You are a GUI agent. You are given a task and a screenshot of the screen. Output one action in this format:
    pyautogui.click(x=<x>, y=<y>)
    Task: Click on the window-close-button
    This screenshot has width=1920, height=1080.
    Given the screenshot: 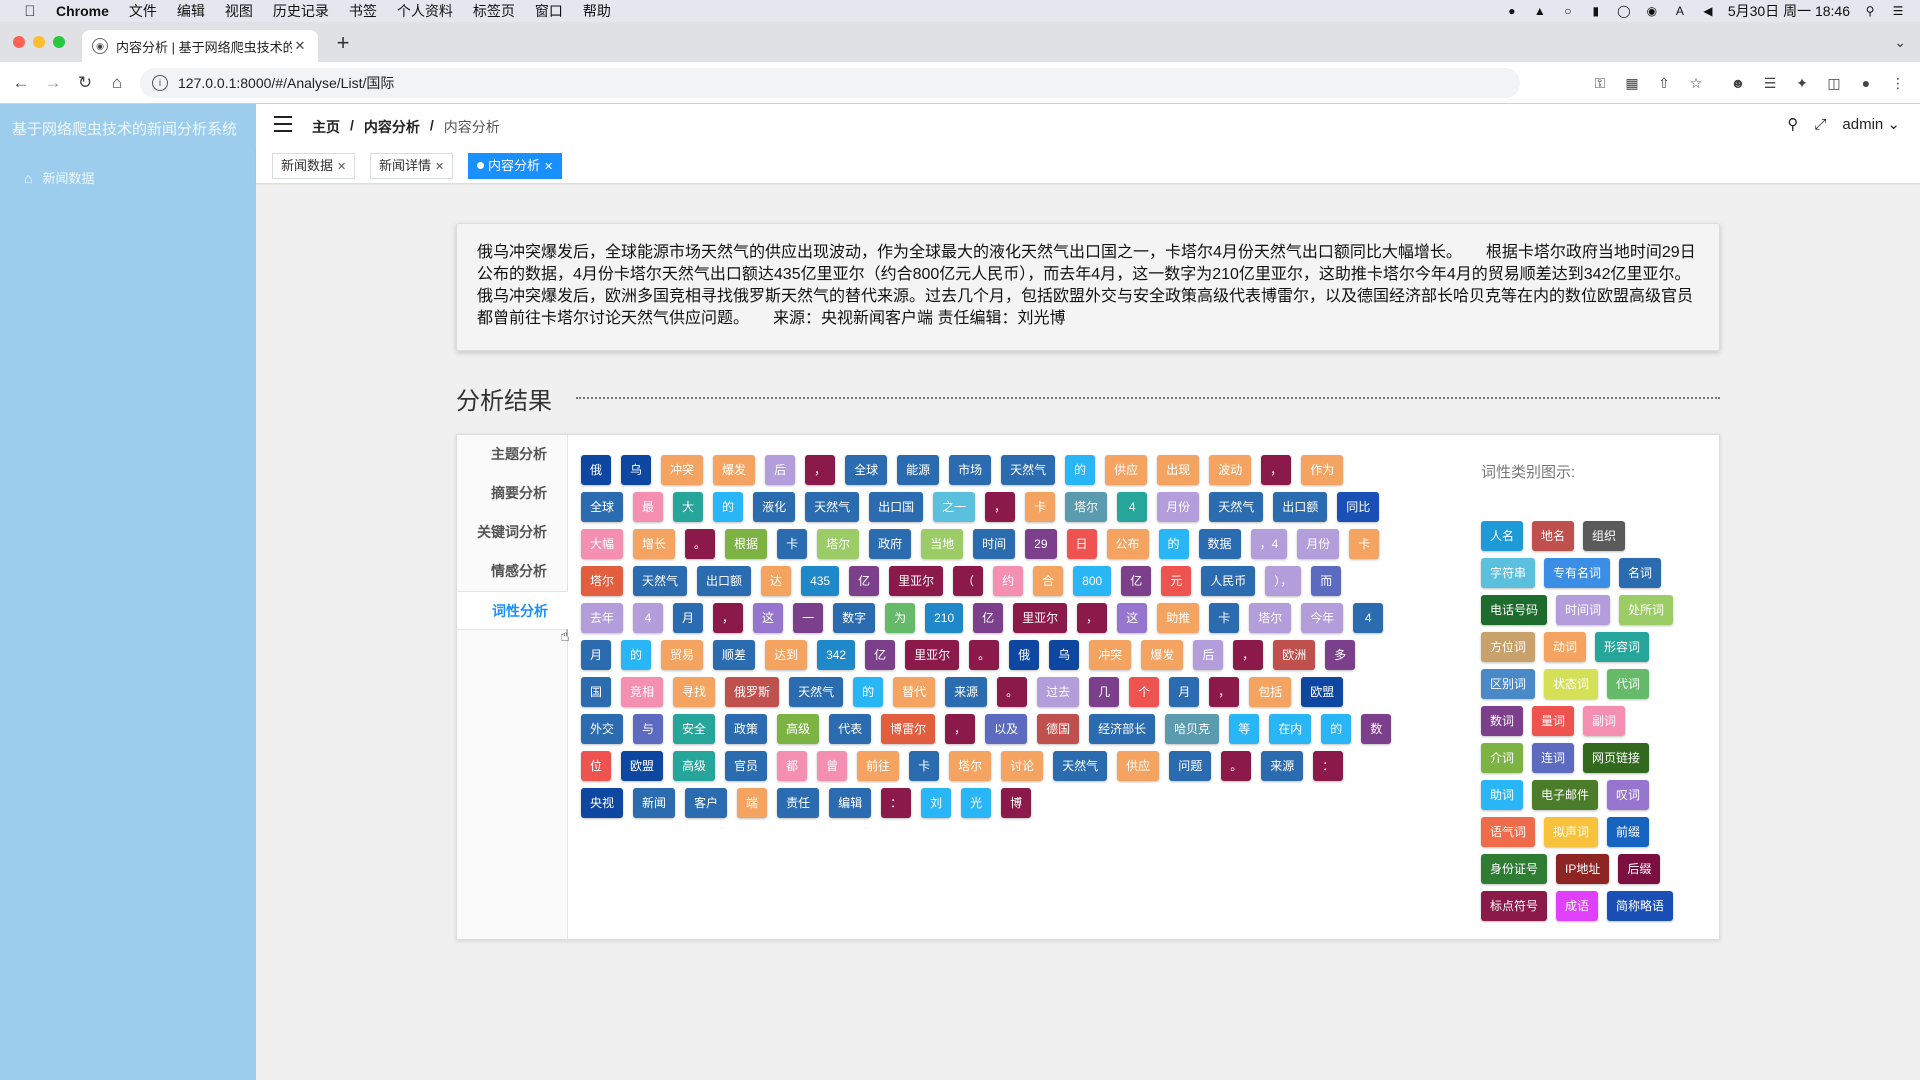 What is the action you would take?
    pyautogui.click(x=19, y=42)
    